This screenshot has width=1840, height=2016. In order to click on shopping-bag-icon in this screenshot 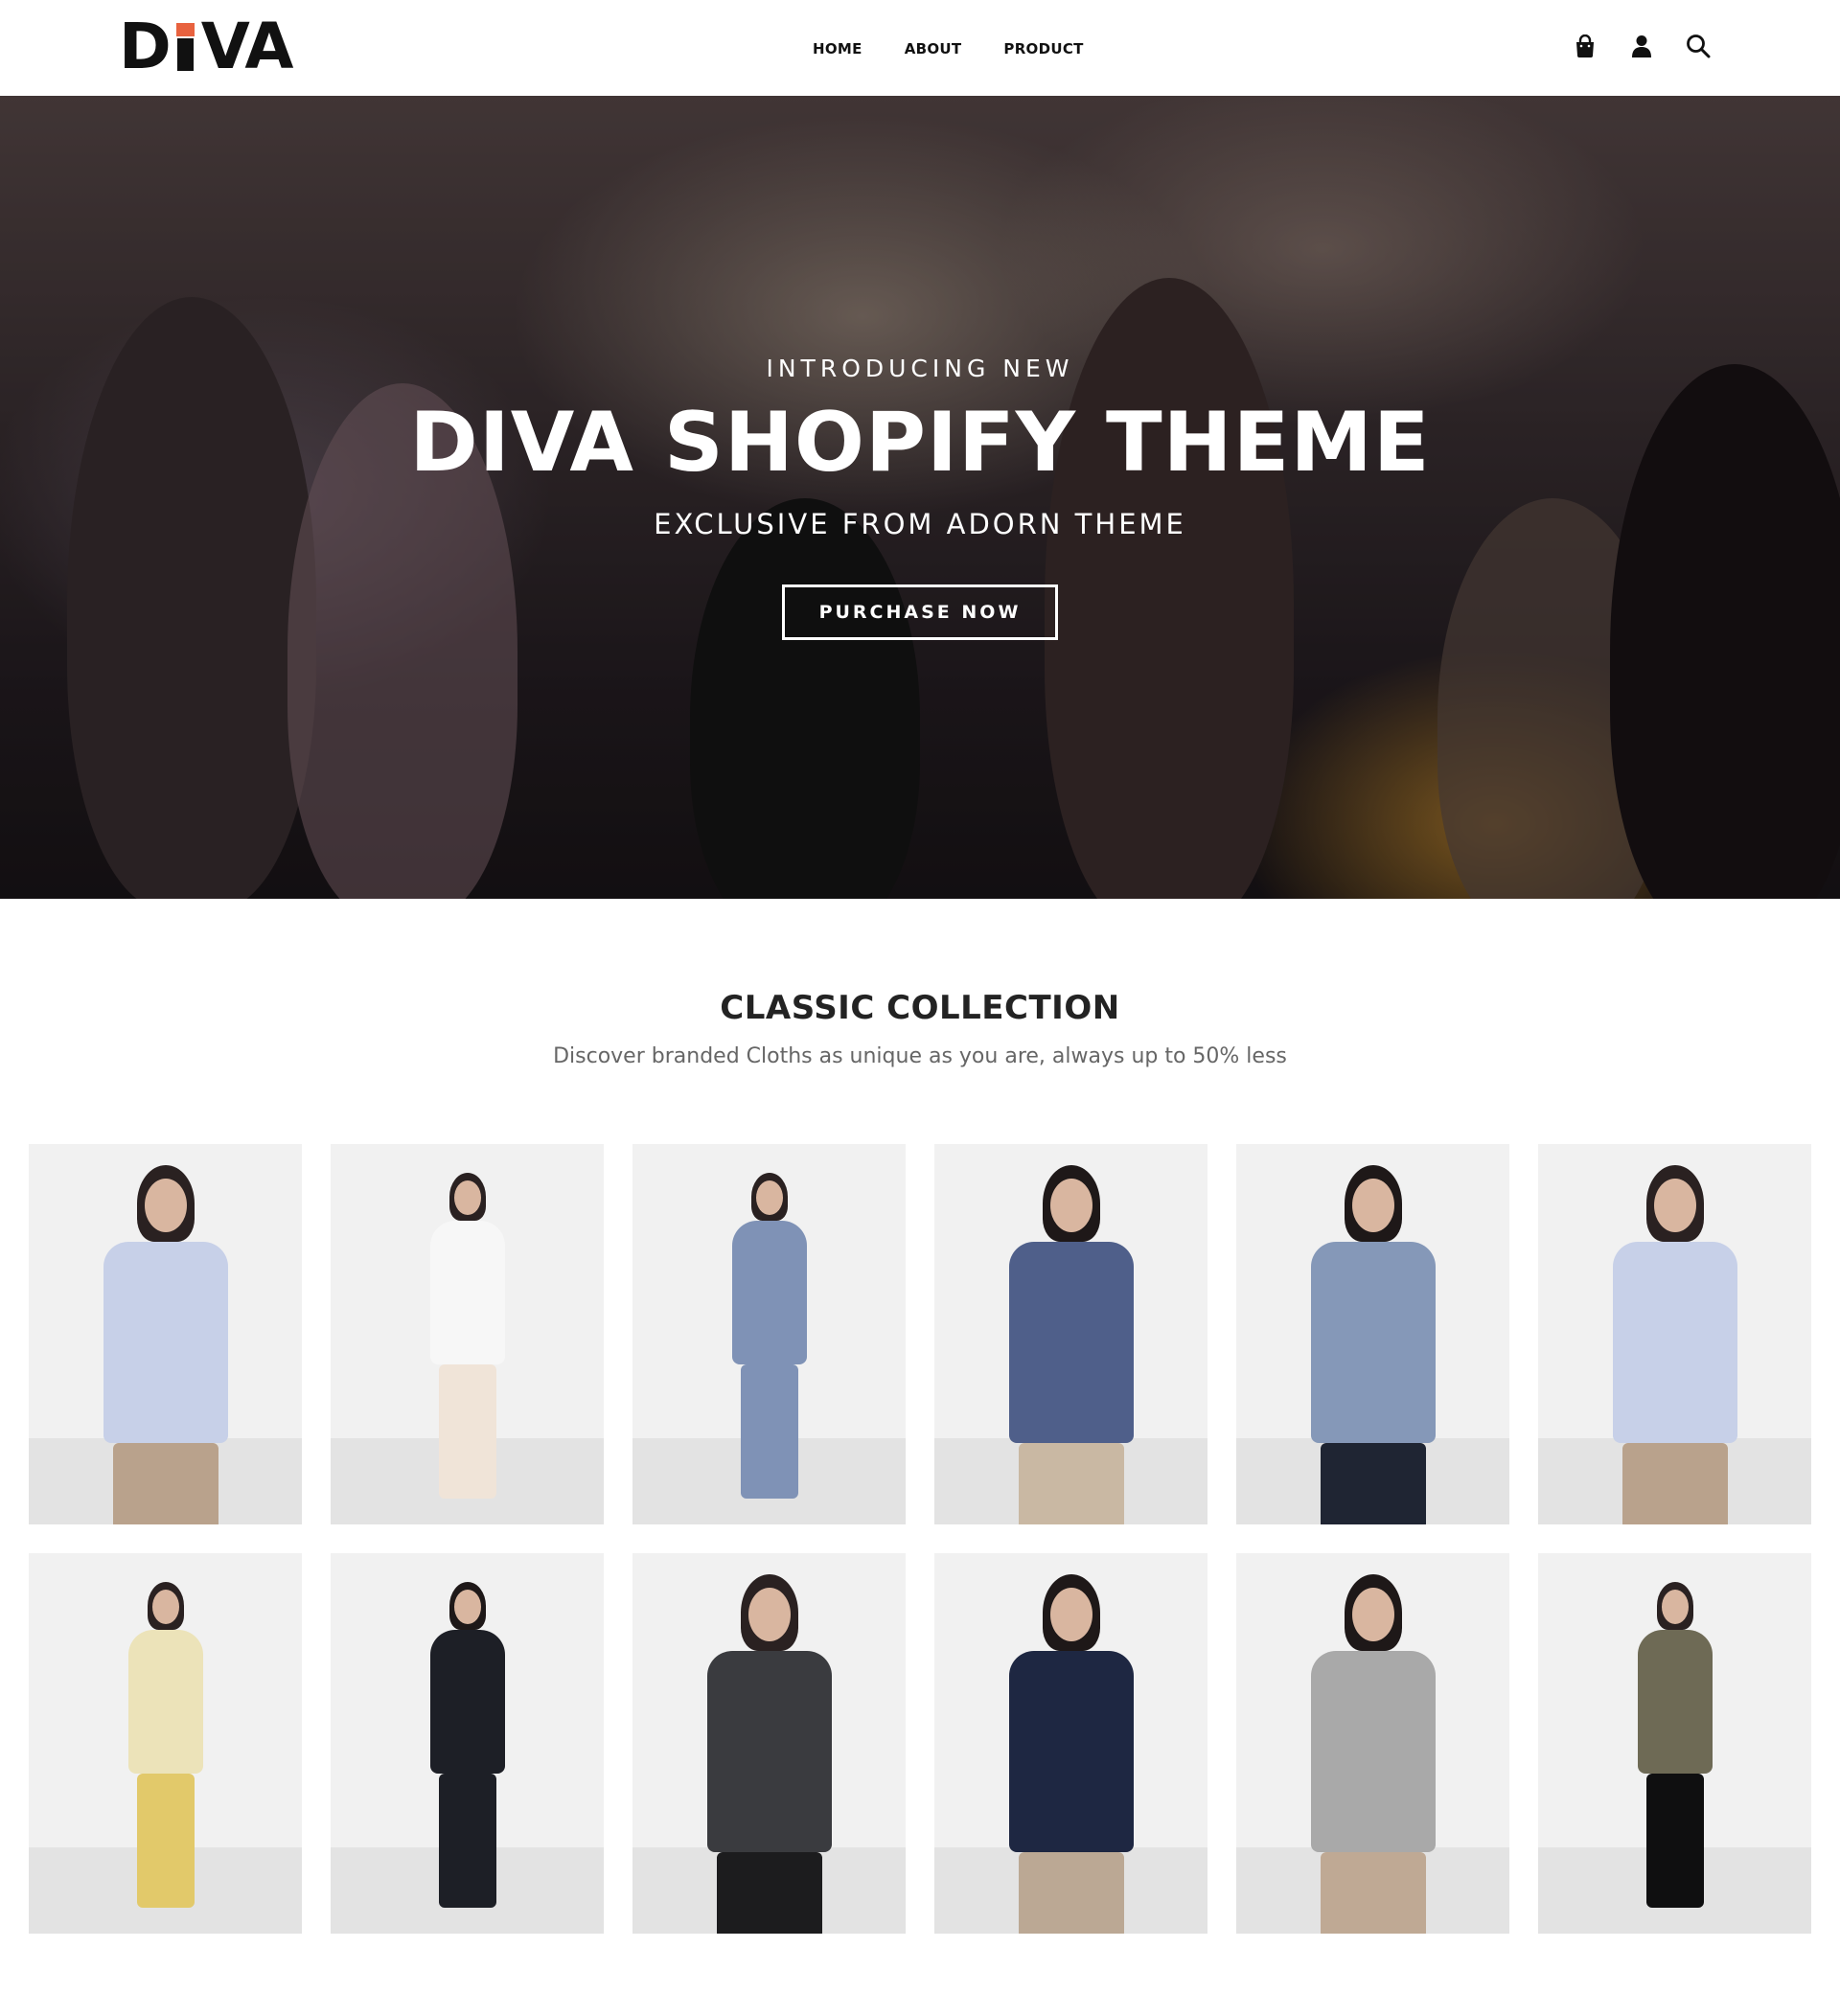, I will do `click(1585, 46)`.